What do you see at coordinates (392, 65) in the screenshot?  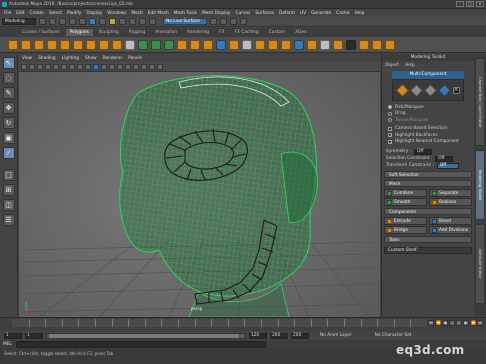 I see `toolkit-menu-object: Object` at bounding box center [392, 65].